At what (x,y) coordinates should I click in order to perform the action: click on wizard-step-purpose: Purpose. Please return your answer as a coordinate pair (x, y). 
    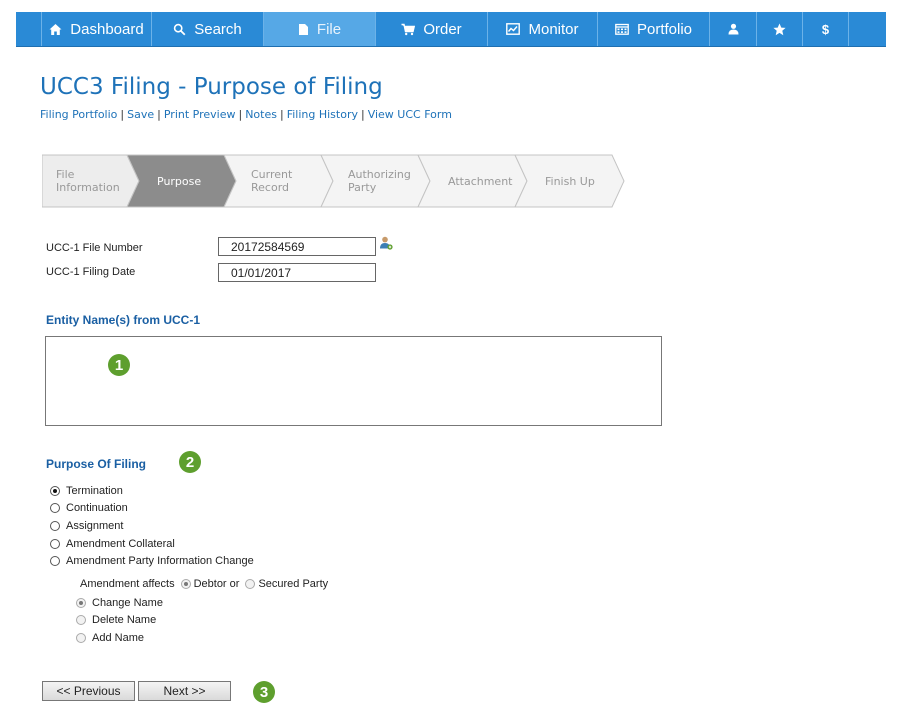
    Looking at the image, I should click on (181, 181).